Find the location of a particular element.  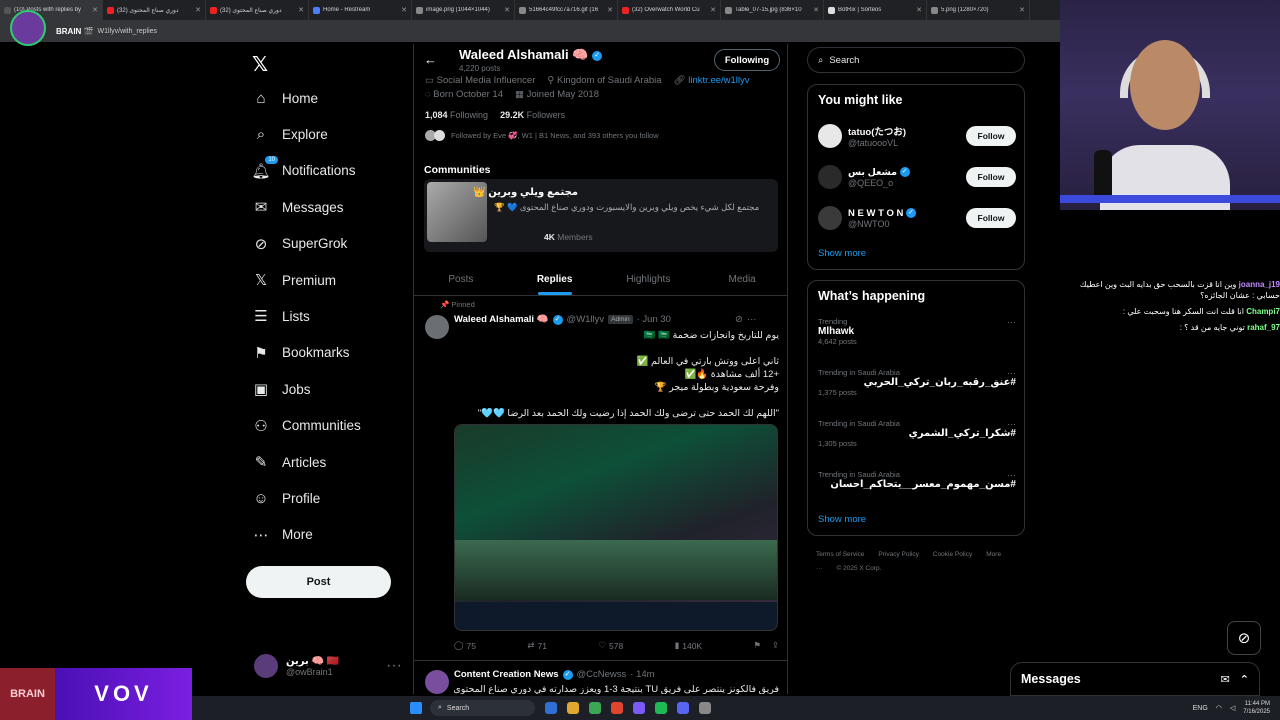

share-icon: ⇪ is located at coordinates (775, 645).